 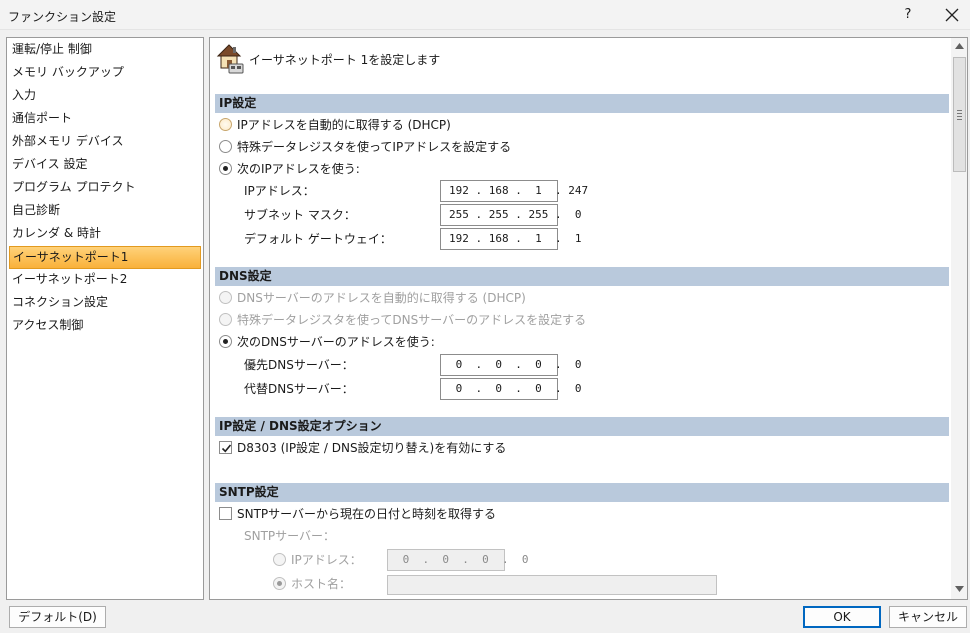 I want to click on sidebar-item-memory-backup: メモリ バックアップ, so click(x=105, y=73).